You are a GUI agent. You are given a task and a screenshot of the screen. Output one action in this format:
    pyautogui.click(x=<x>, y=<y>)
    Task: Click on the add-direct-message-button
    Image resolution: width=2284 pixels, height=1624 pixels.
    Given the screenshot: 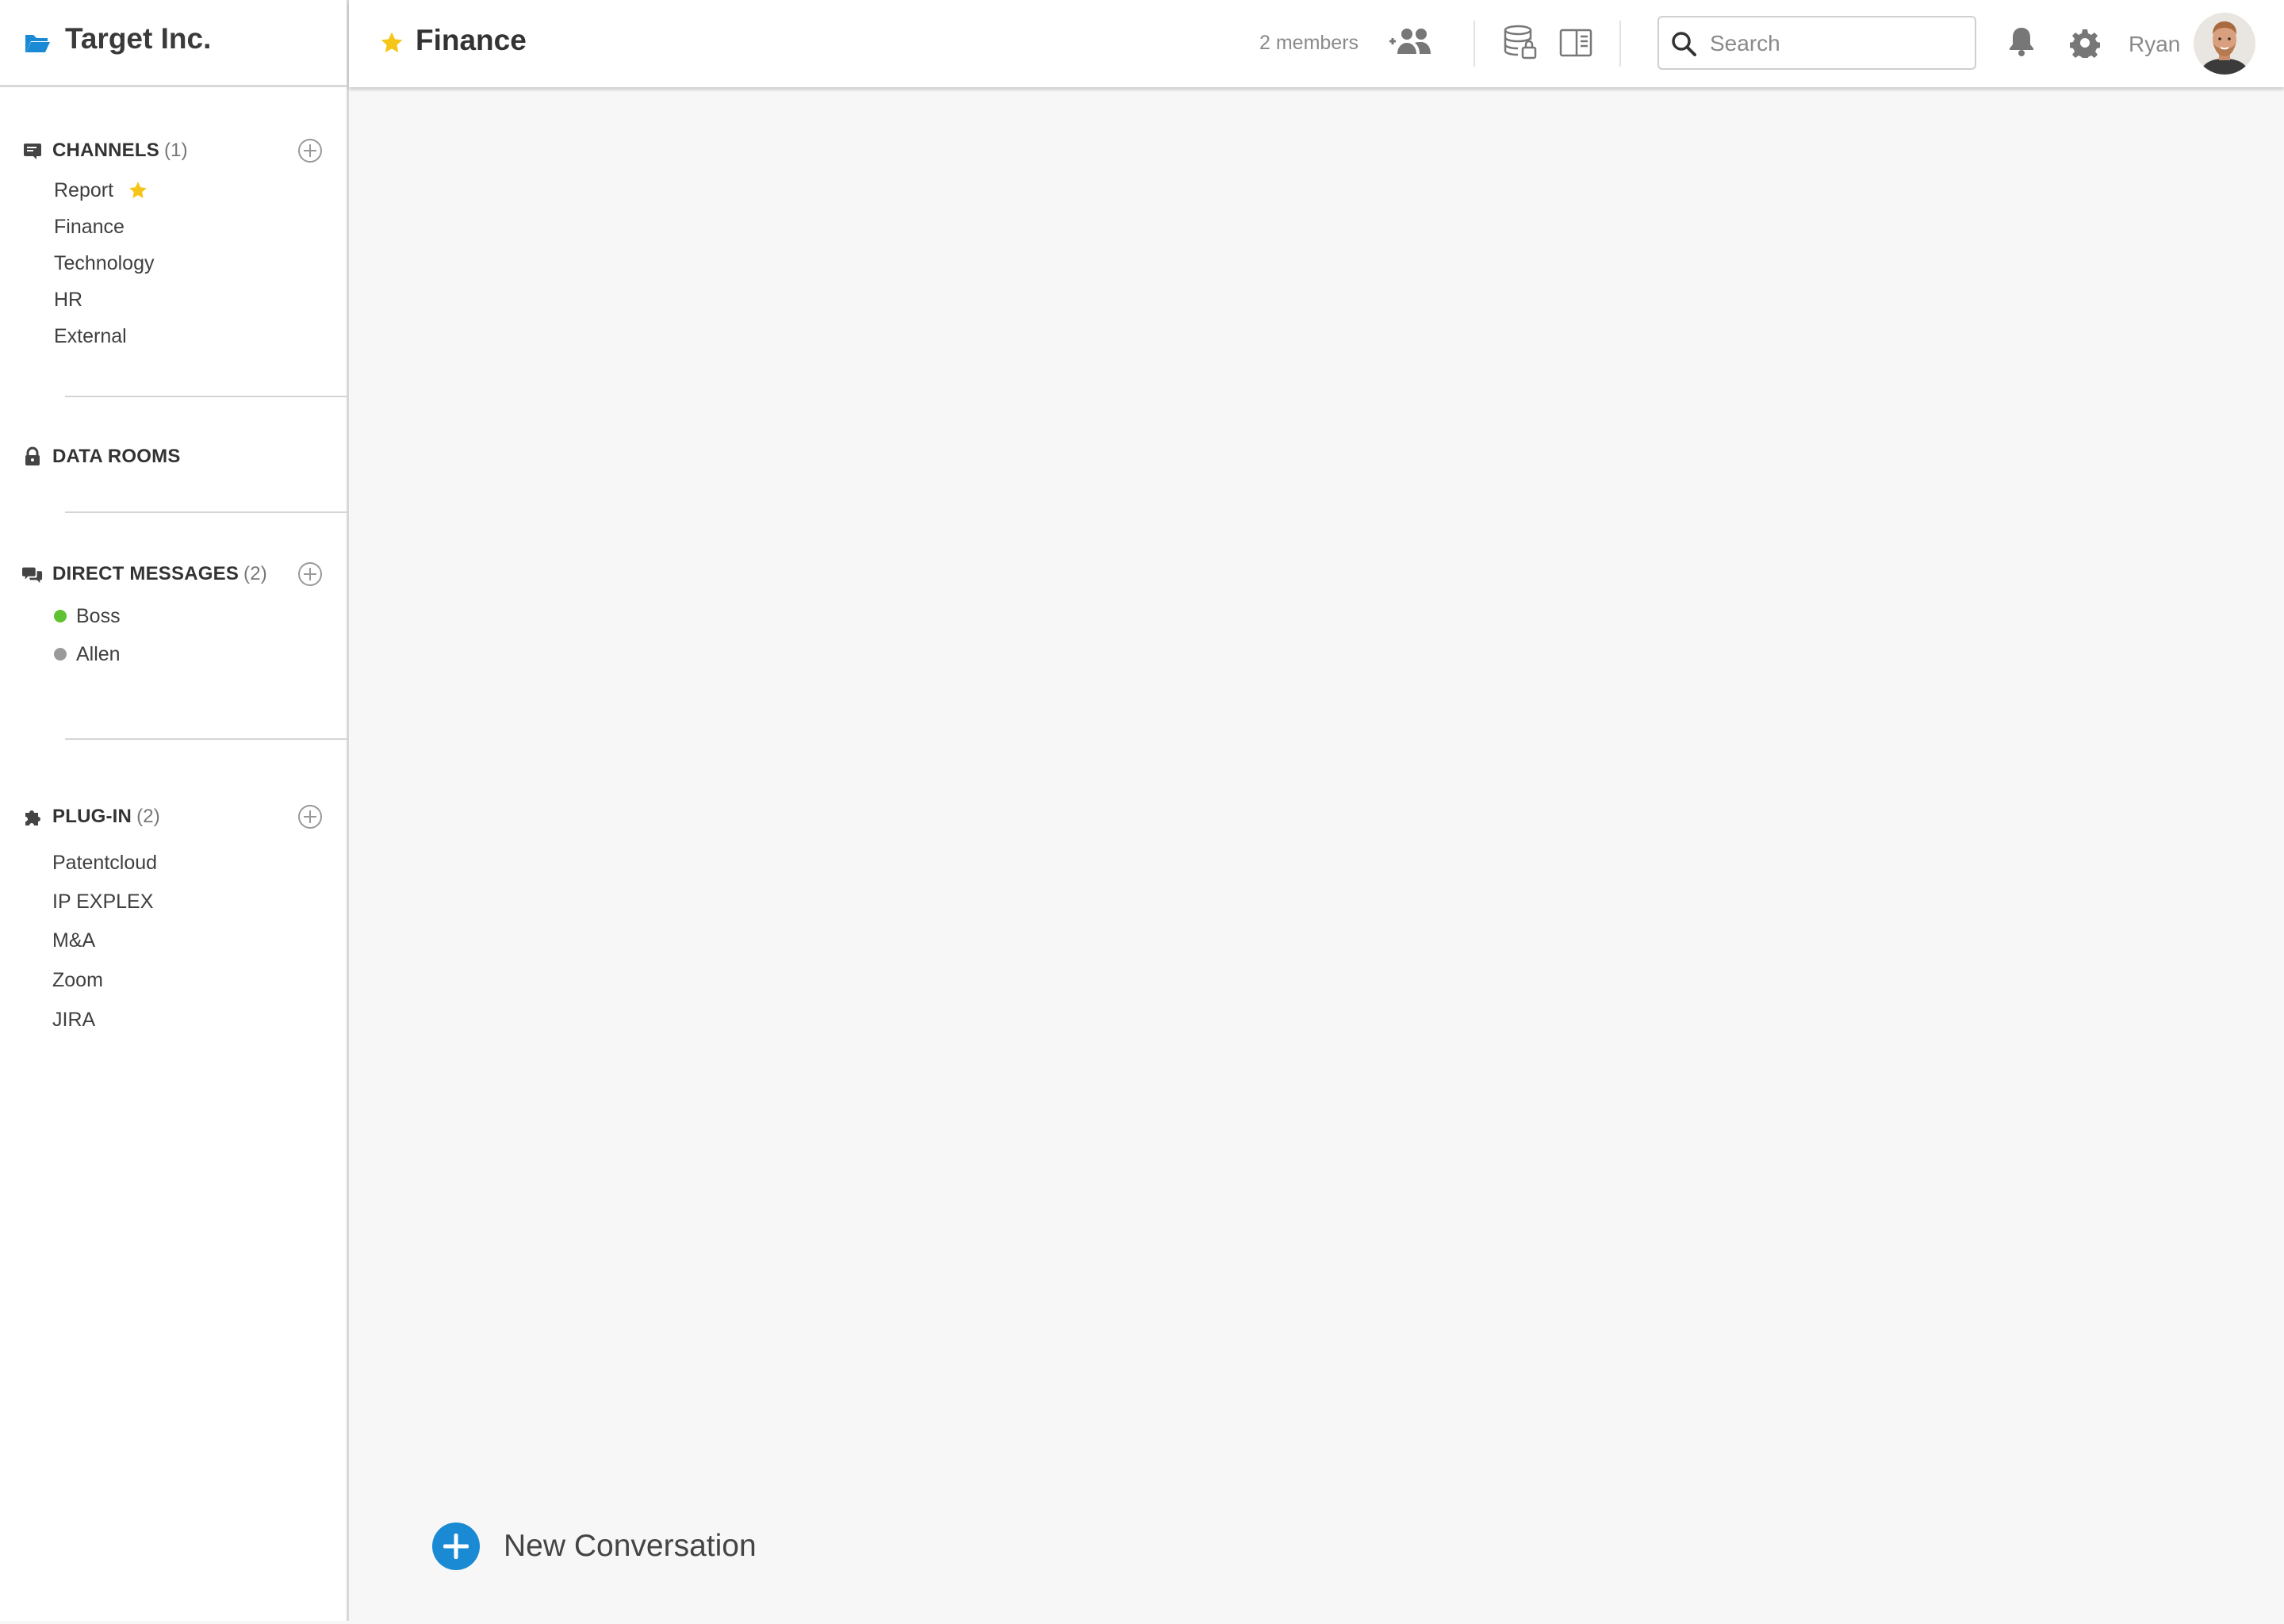 What is the action you would take?
    pyautogui.click(x=310, y=574)
    